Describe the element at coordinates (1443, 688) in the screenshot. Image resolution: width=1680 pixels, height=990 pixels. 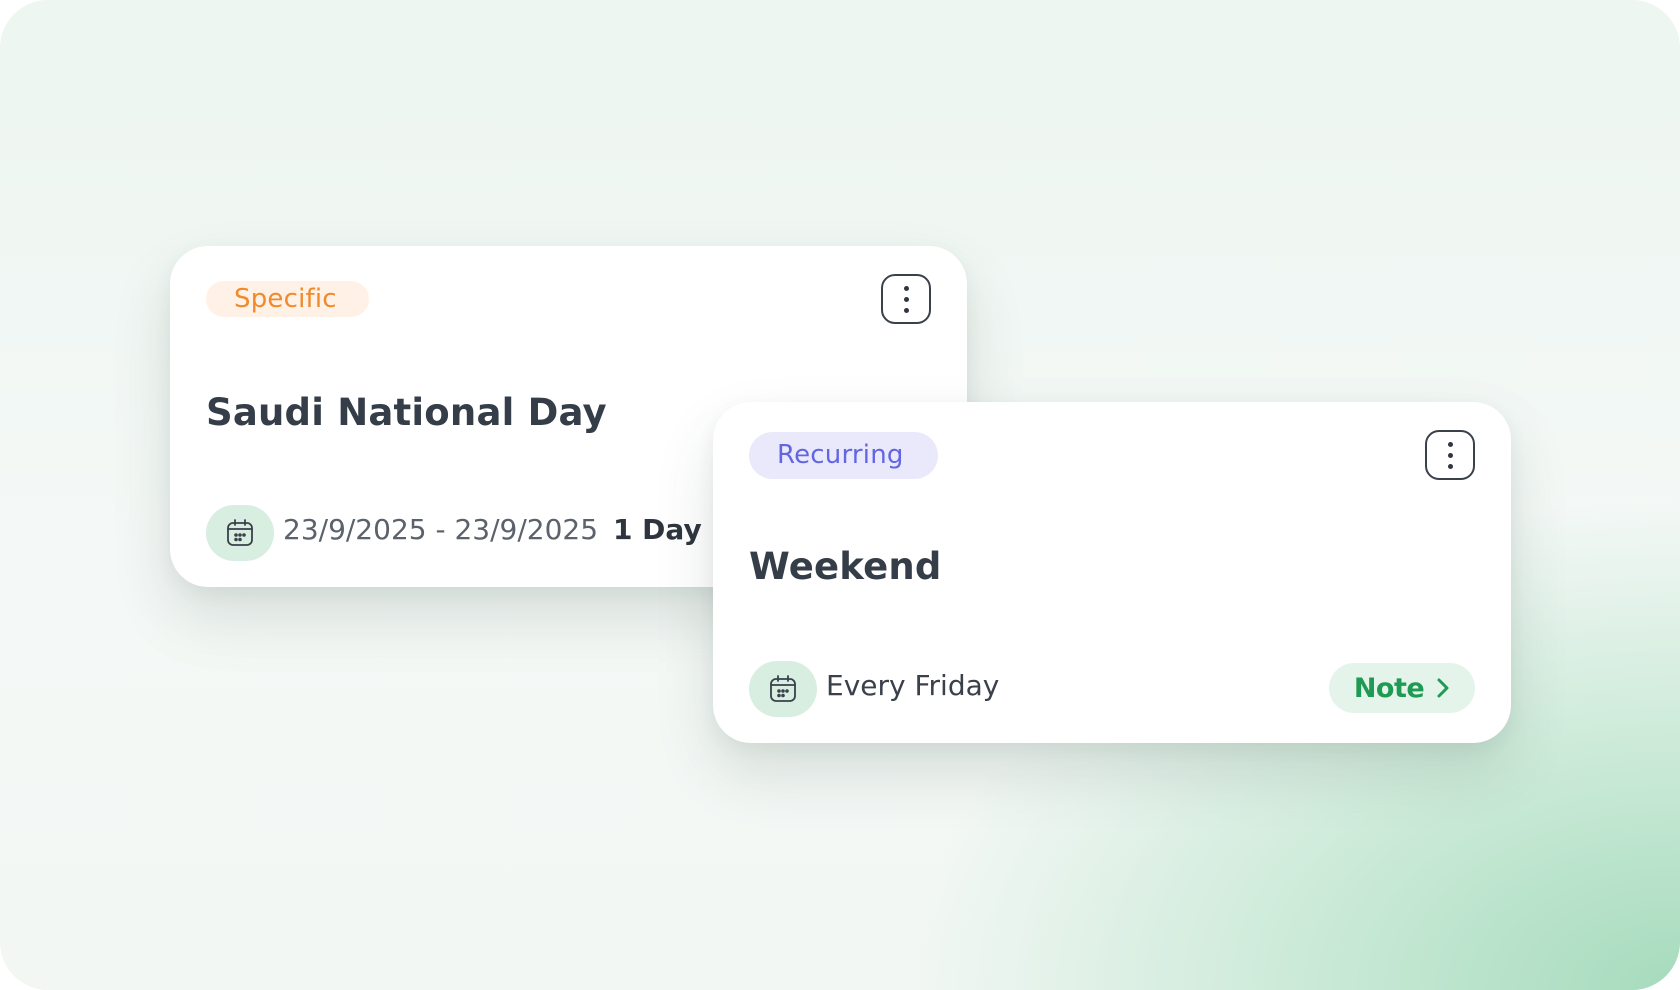
I see `chevron-right-icon` at that location.